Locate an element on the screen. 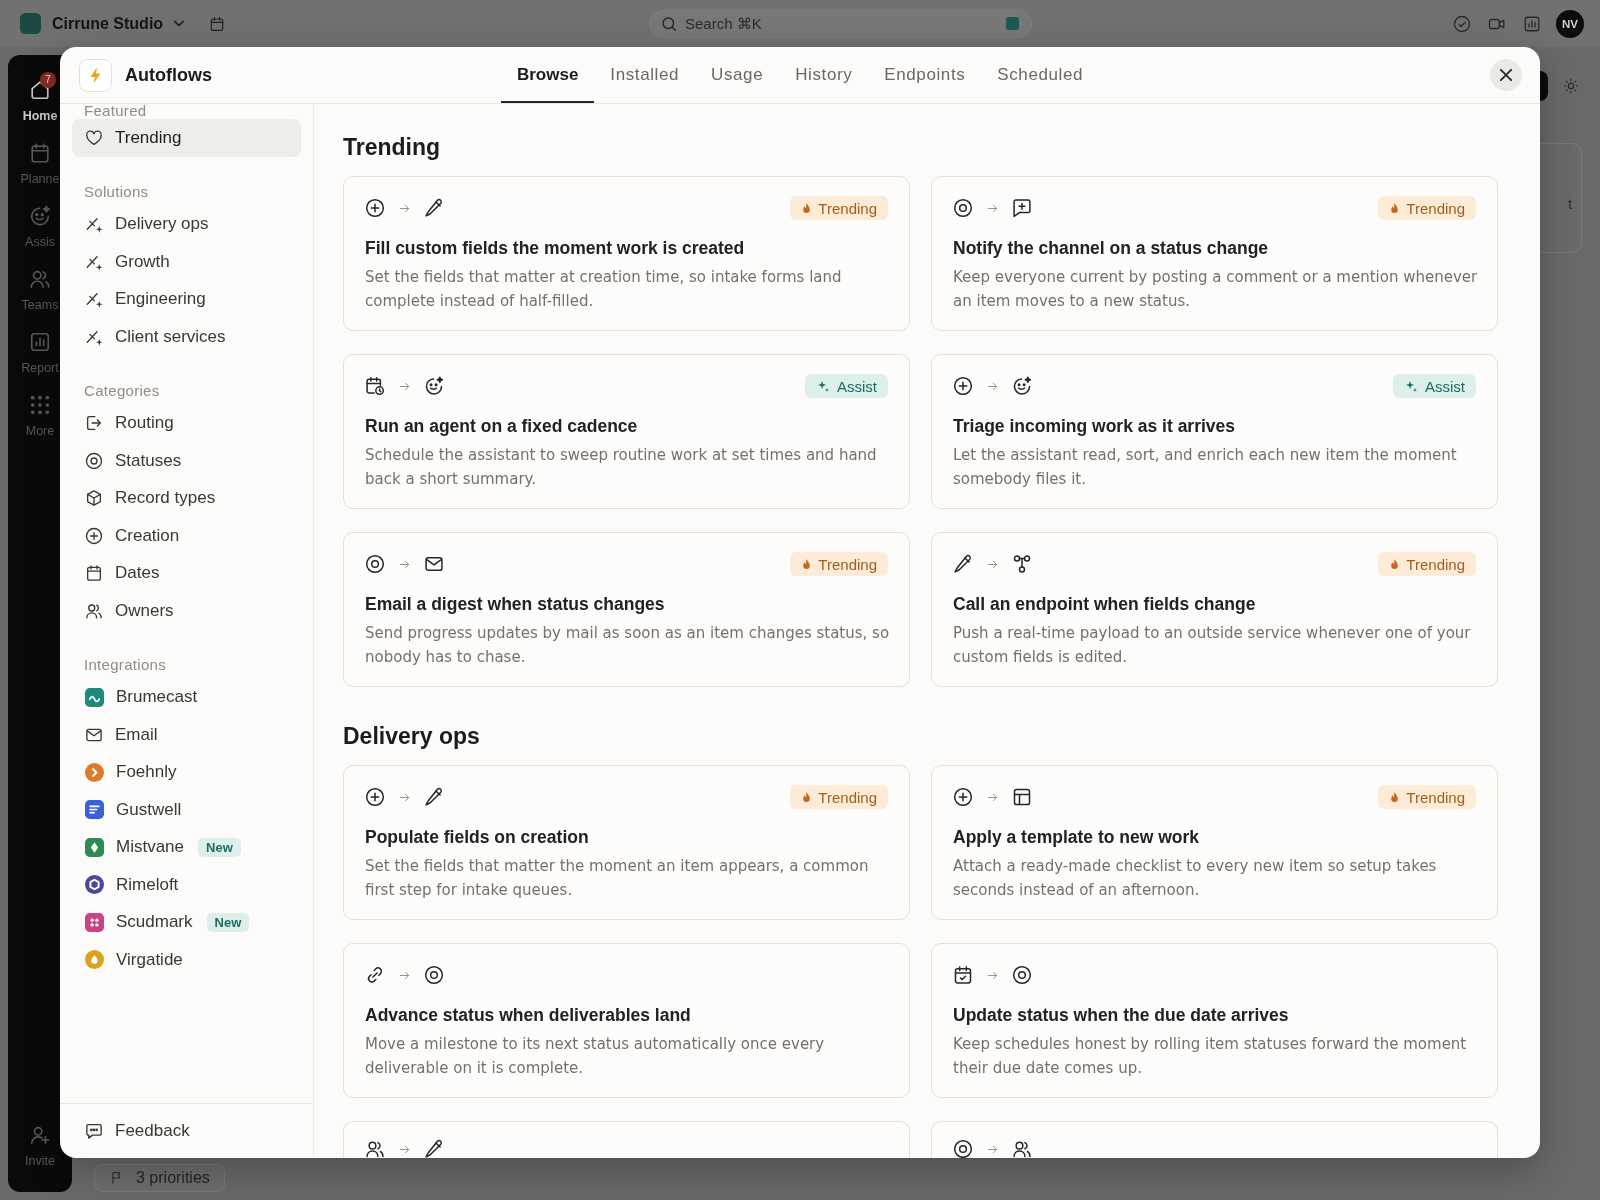  card-description: Attach a ready-made checklist to every new item so setup takes seconds instead of an afternoon. is located at coordinates (1195, 878).